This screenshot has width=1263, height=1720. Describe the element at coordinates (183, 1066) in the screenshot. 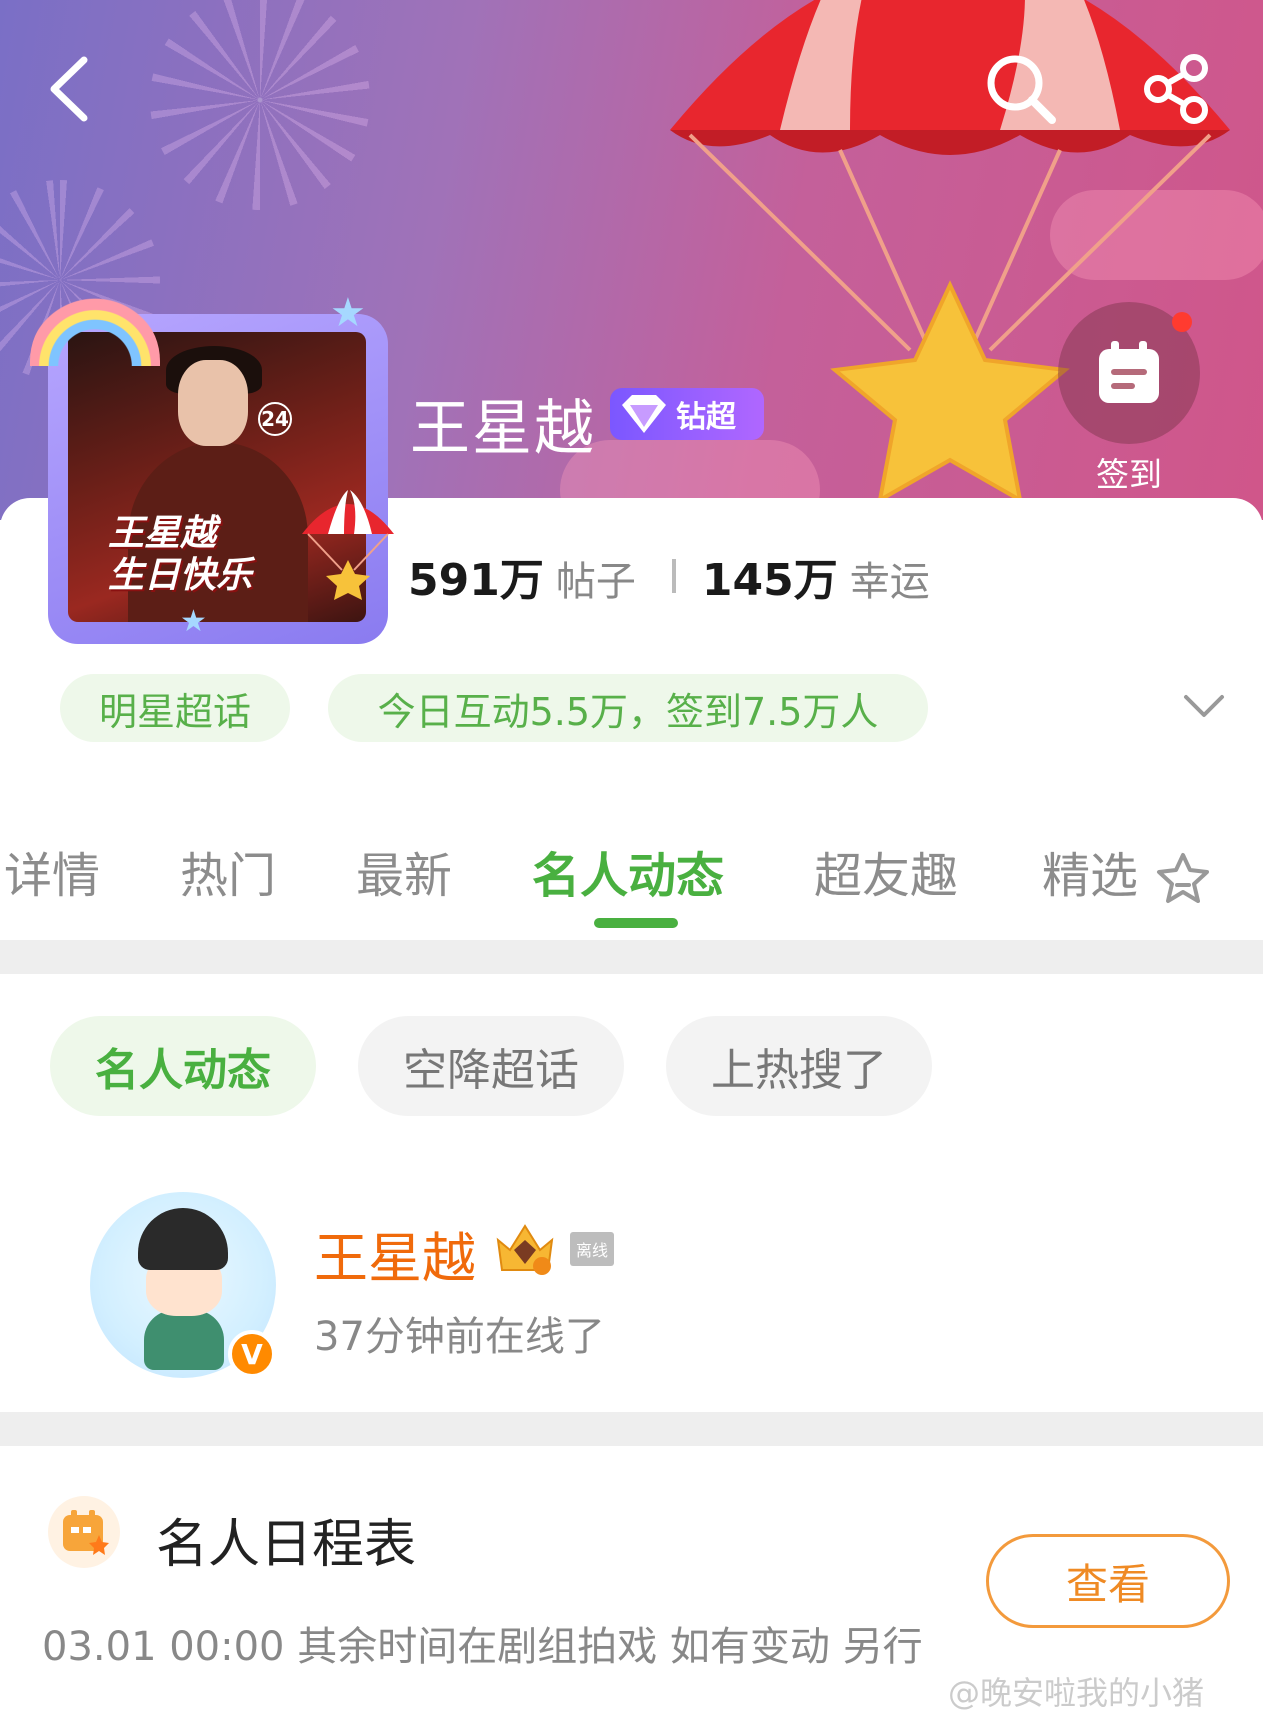

I see `subtab-celebrity-updates: 名人动态` at that location.